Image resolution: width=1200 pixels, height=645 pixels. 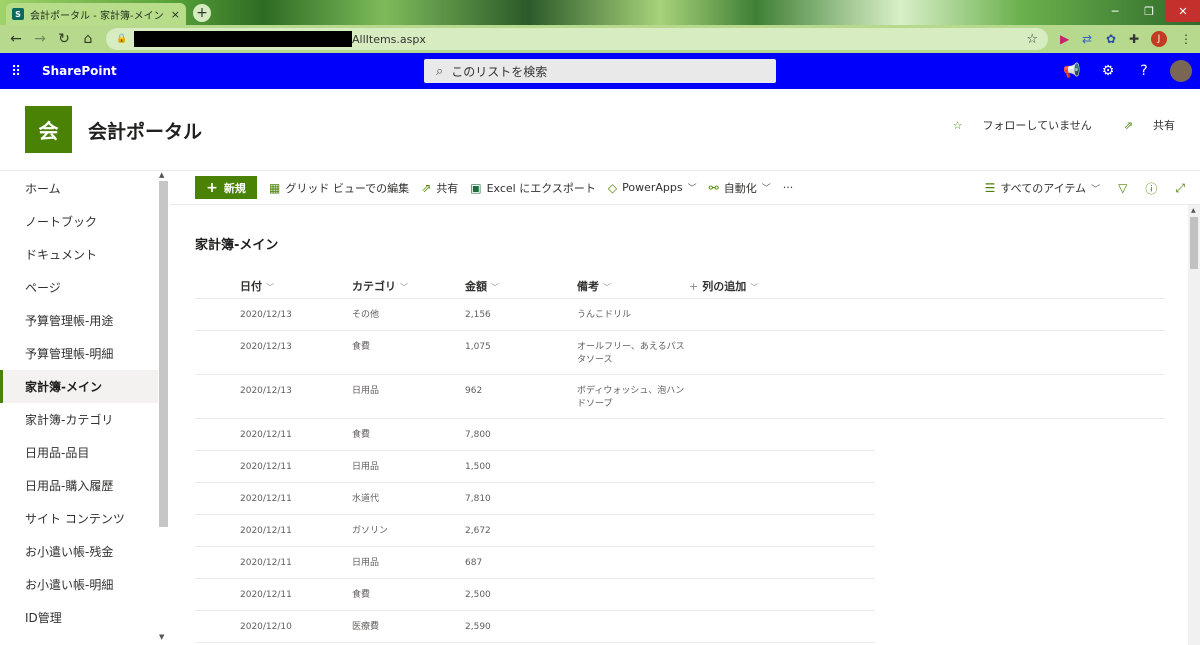 What do you see at coordinates (447, 188) in the screenshot?
I see `share-label: 共有` at bounding box center [447, 188].